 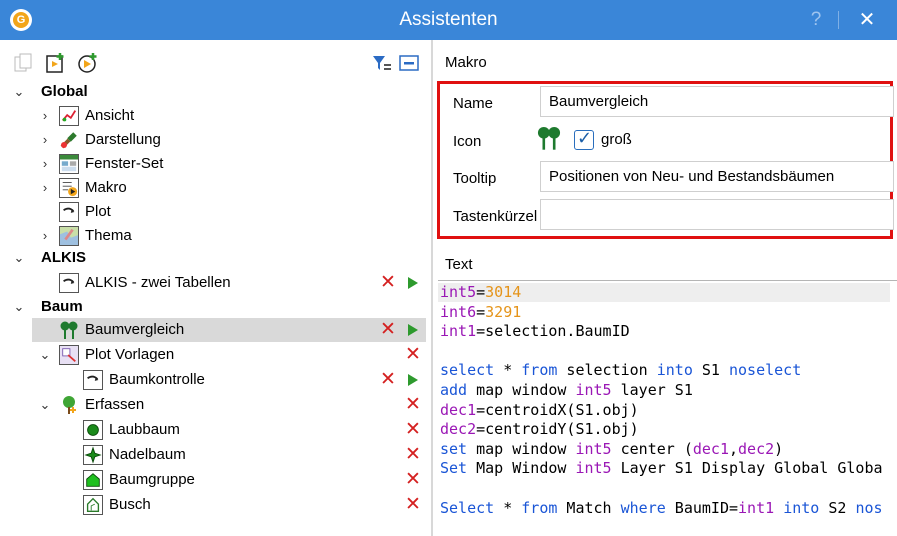 I want to click on code-token: 3291, so click(x=503, y=311).